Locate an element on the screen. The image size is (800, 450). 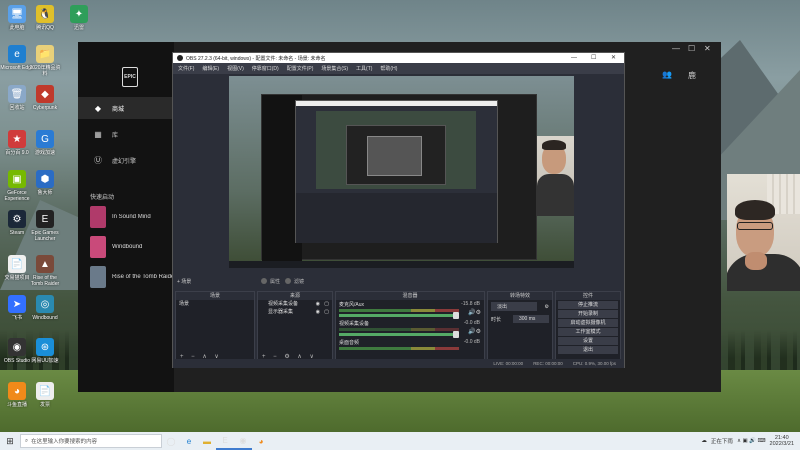
desktop-icon-label: 2020年精品资料 is located at coordinates (45, 71).